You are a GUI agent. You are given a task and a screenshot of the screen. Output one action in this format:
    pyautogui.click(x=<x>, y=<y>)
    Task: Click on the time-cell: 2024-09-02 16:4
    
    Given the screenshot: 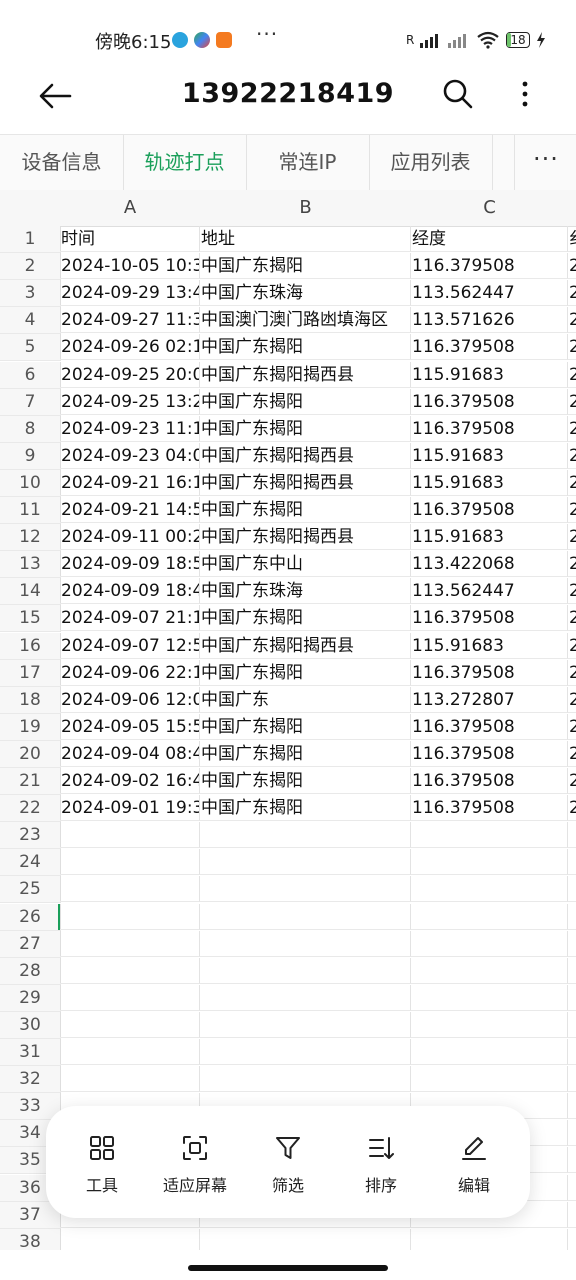 What is the action you would take?
    pyautogui.click(x=130, y=781)
    